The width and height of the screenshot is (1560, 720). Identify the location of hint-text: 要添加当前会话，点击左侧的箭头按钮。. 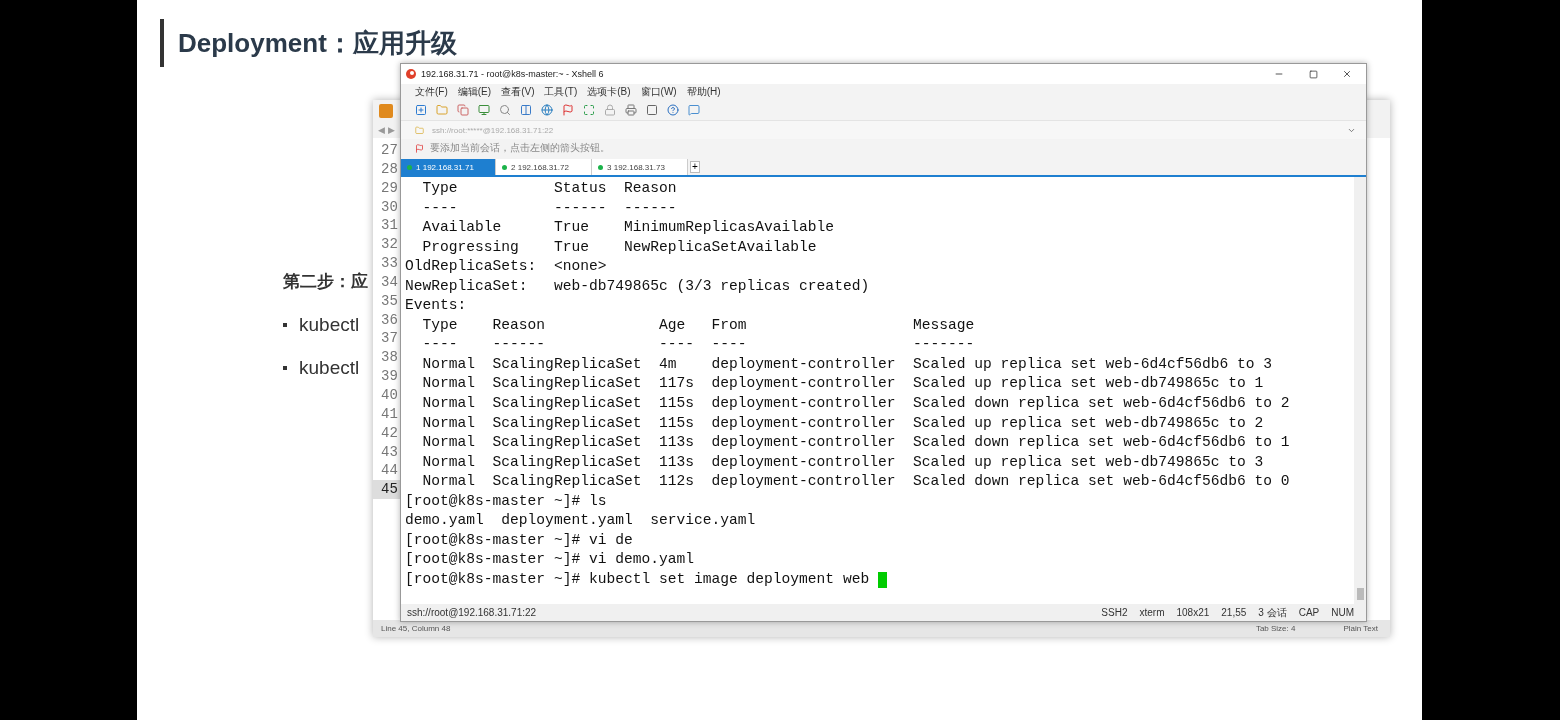
(520, 148).